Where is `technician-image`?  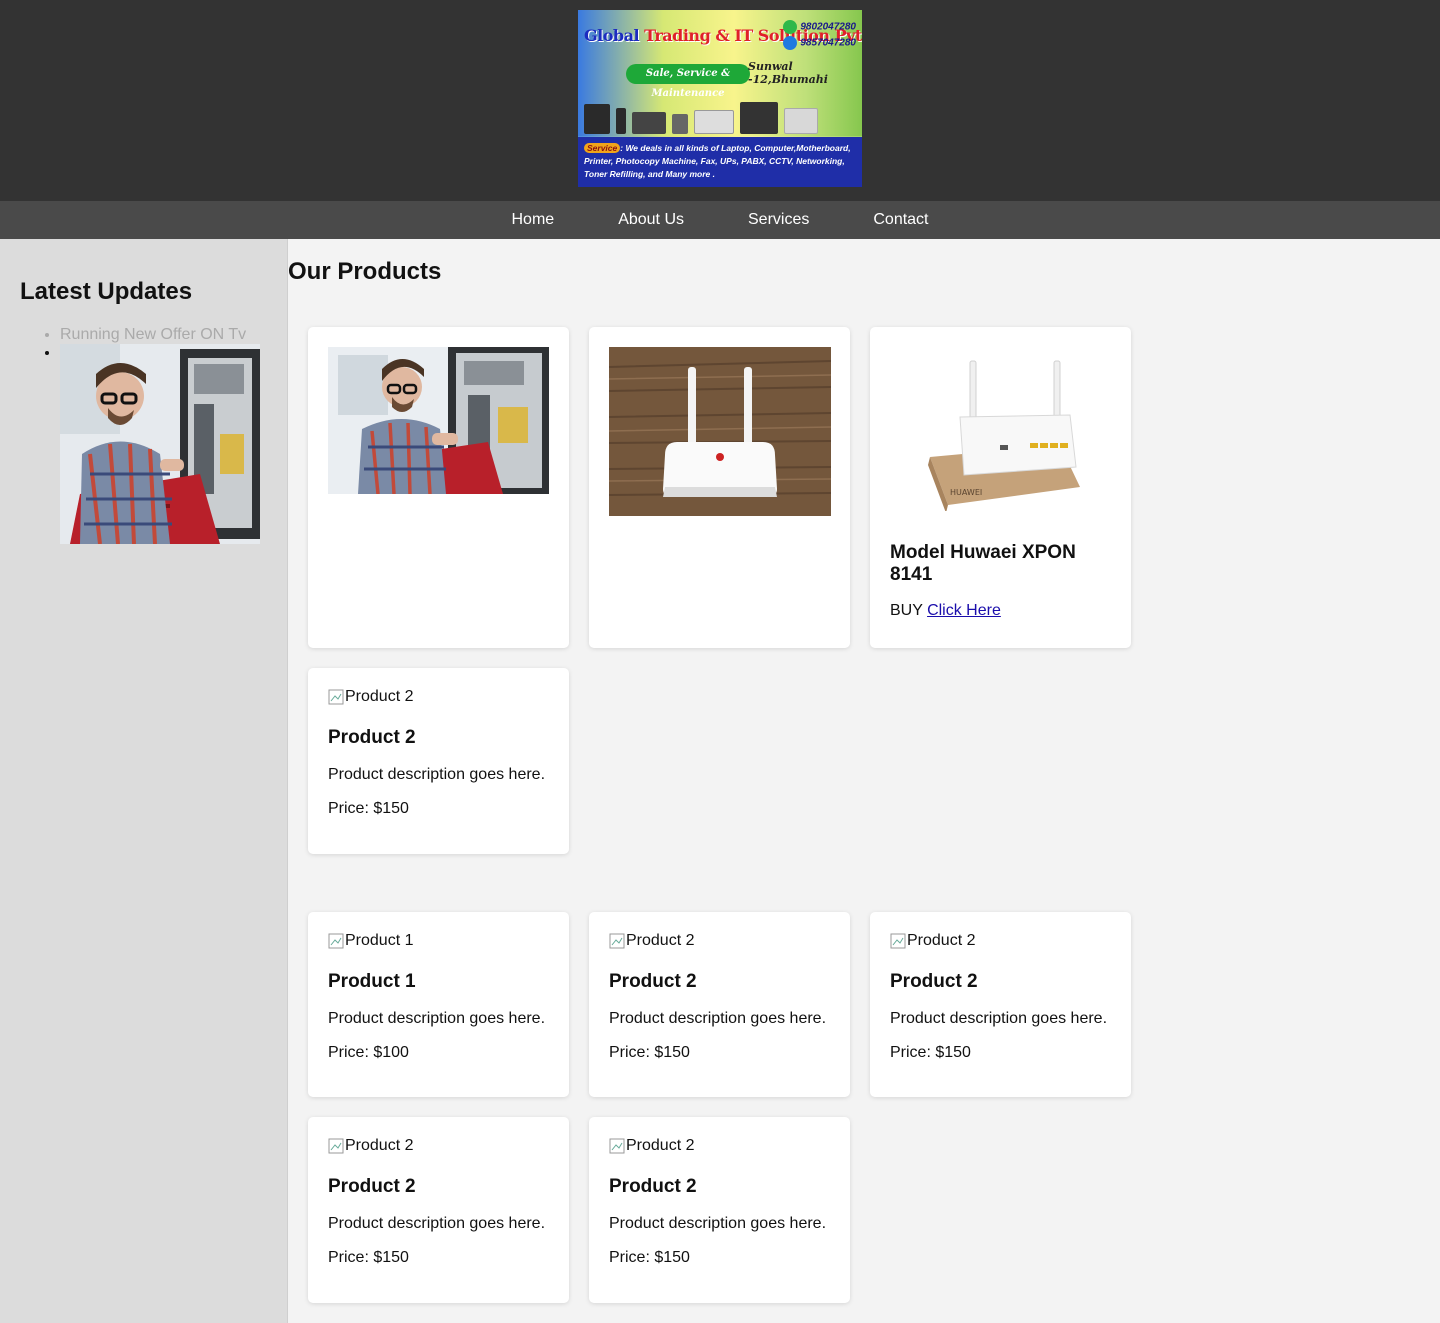 technician-image is located at coordinates (160, 444).